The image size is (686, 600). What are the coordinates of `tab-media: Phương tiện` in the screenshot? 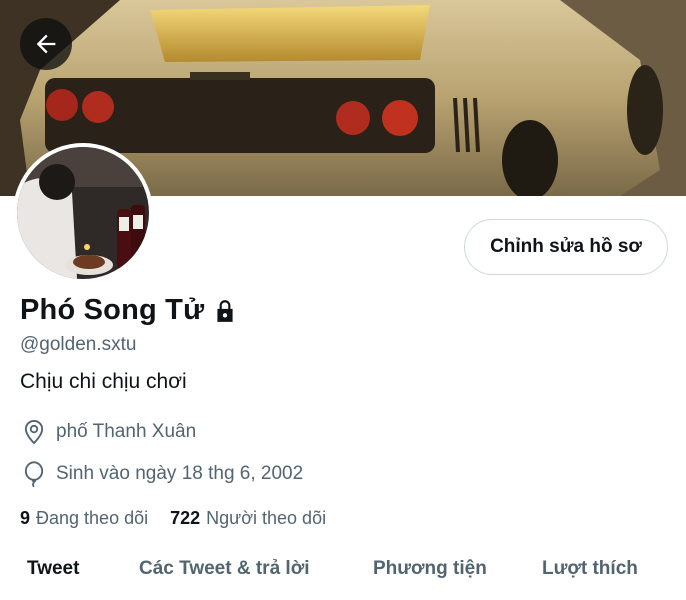 It's located at (430, 569).